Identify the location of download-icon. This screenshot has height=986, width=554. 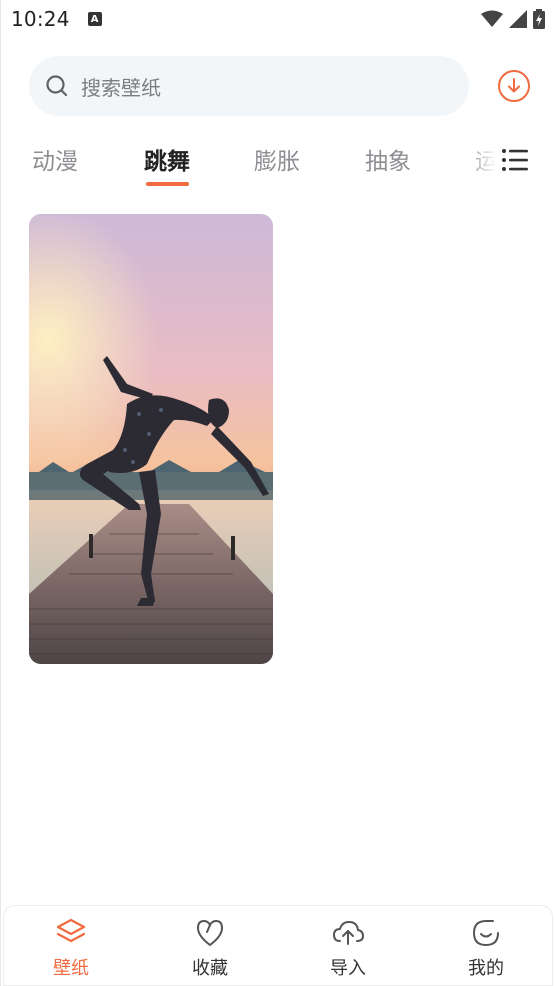
(514, 85).